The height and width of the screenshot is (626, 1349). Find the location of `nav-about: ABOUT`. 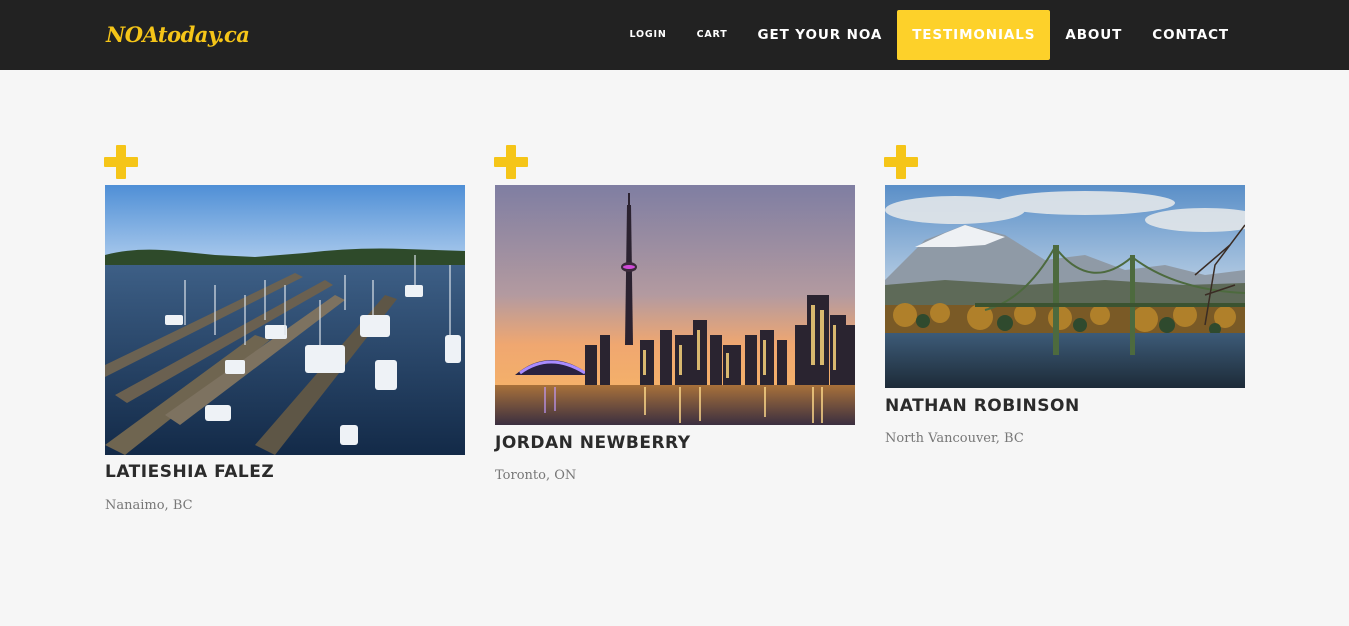

nav-about: ABOUT is located at coordinates (1093, 35).